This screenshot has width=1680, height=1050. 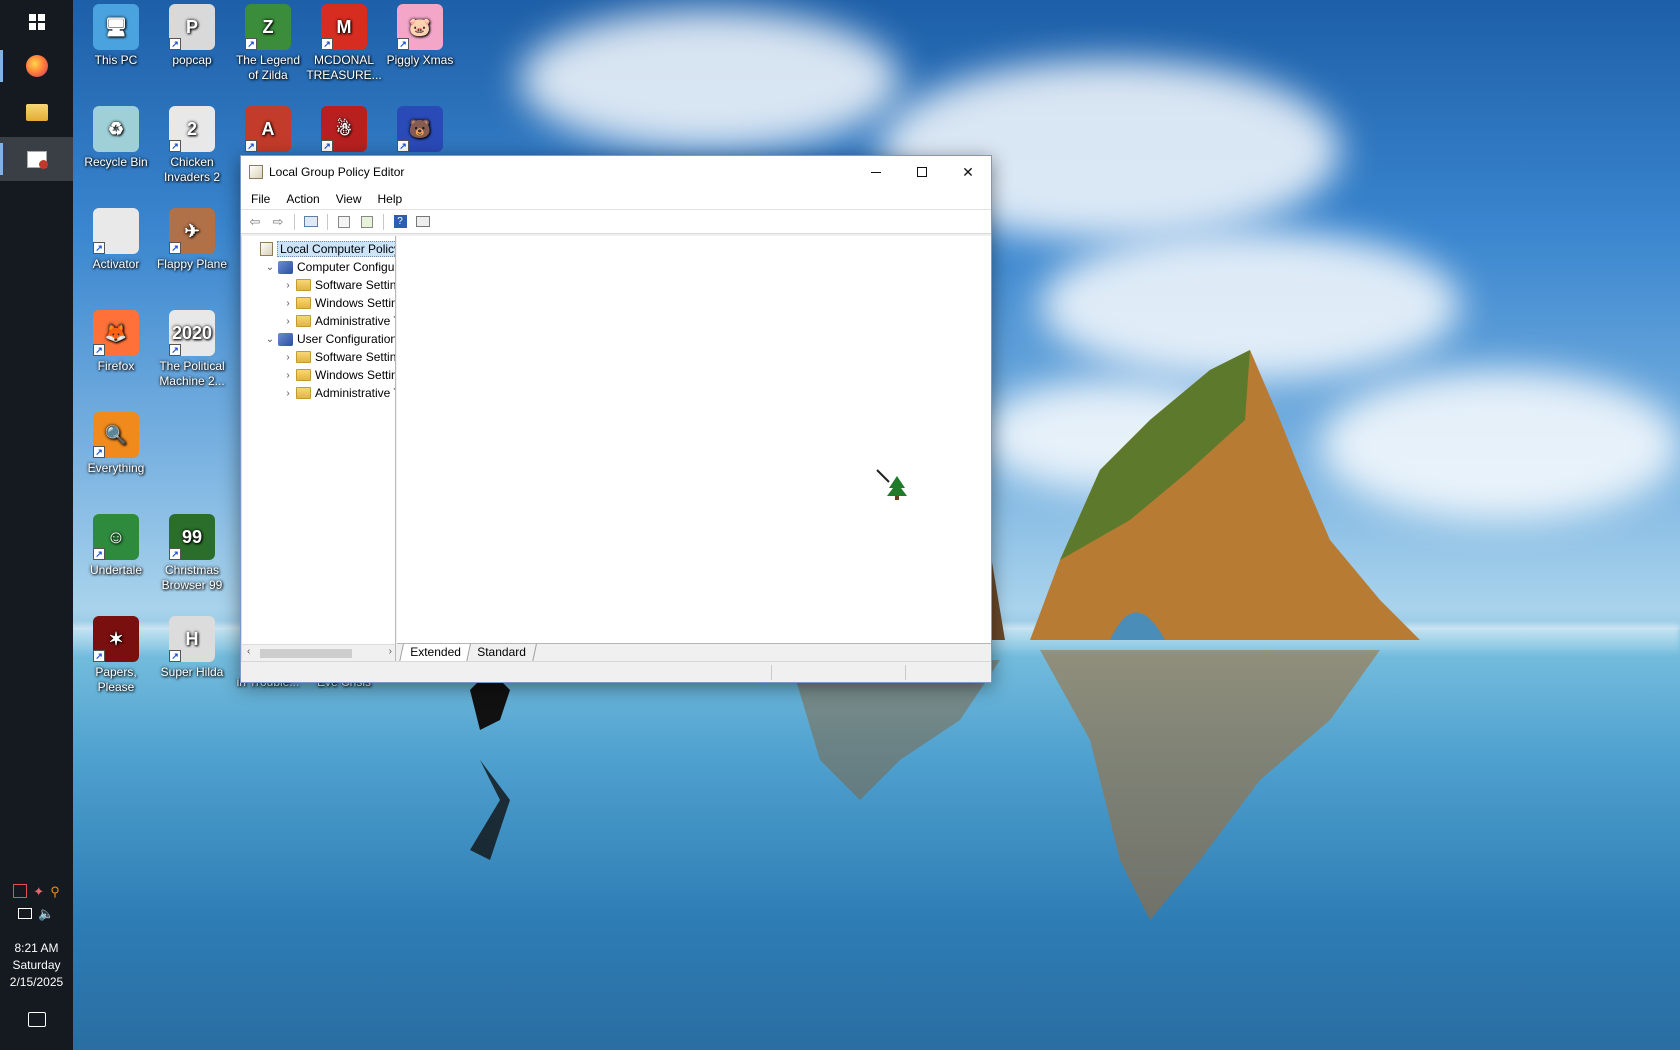 I want to click on minimize-button, so click(x=876, y=172).